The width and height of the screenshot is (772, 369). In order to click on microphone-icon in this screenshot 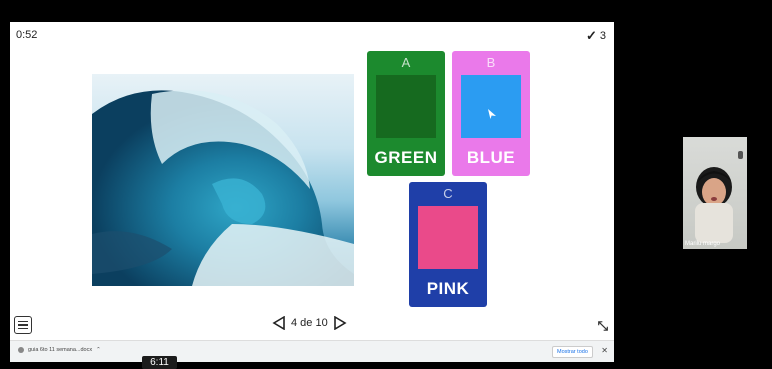, I will do `click(740, 155)`.